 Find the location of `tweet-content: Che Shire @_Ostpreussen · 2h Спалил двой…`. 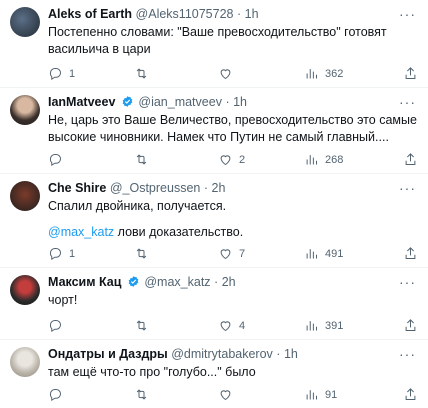

tweet-content: Che Shire @_Ostpreussen · 2h Спалил двой… is located at coordinates (233, 210).